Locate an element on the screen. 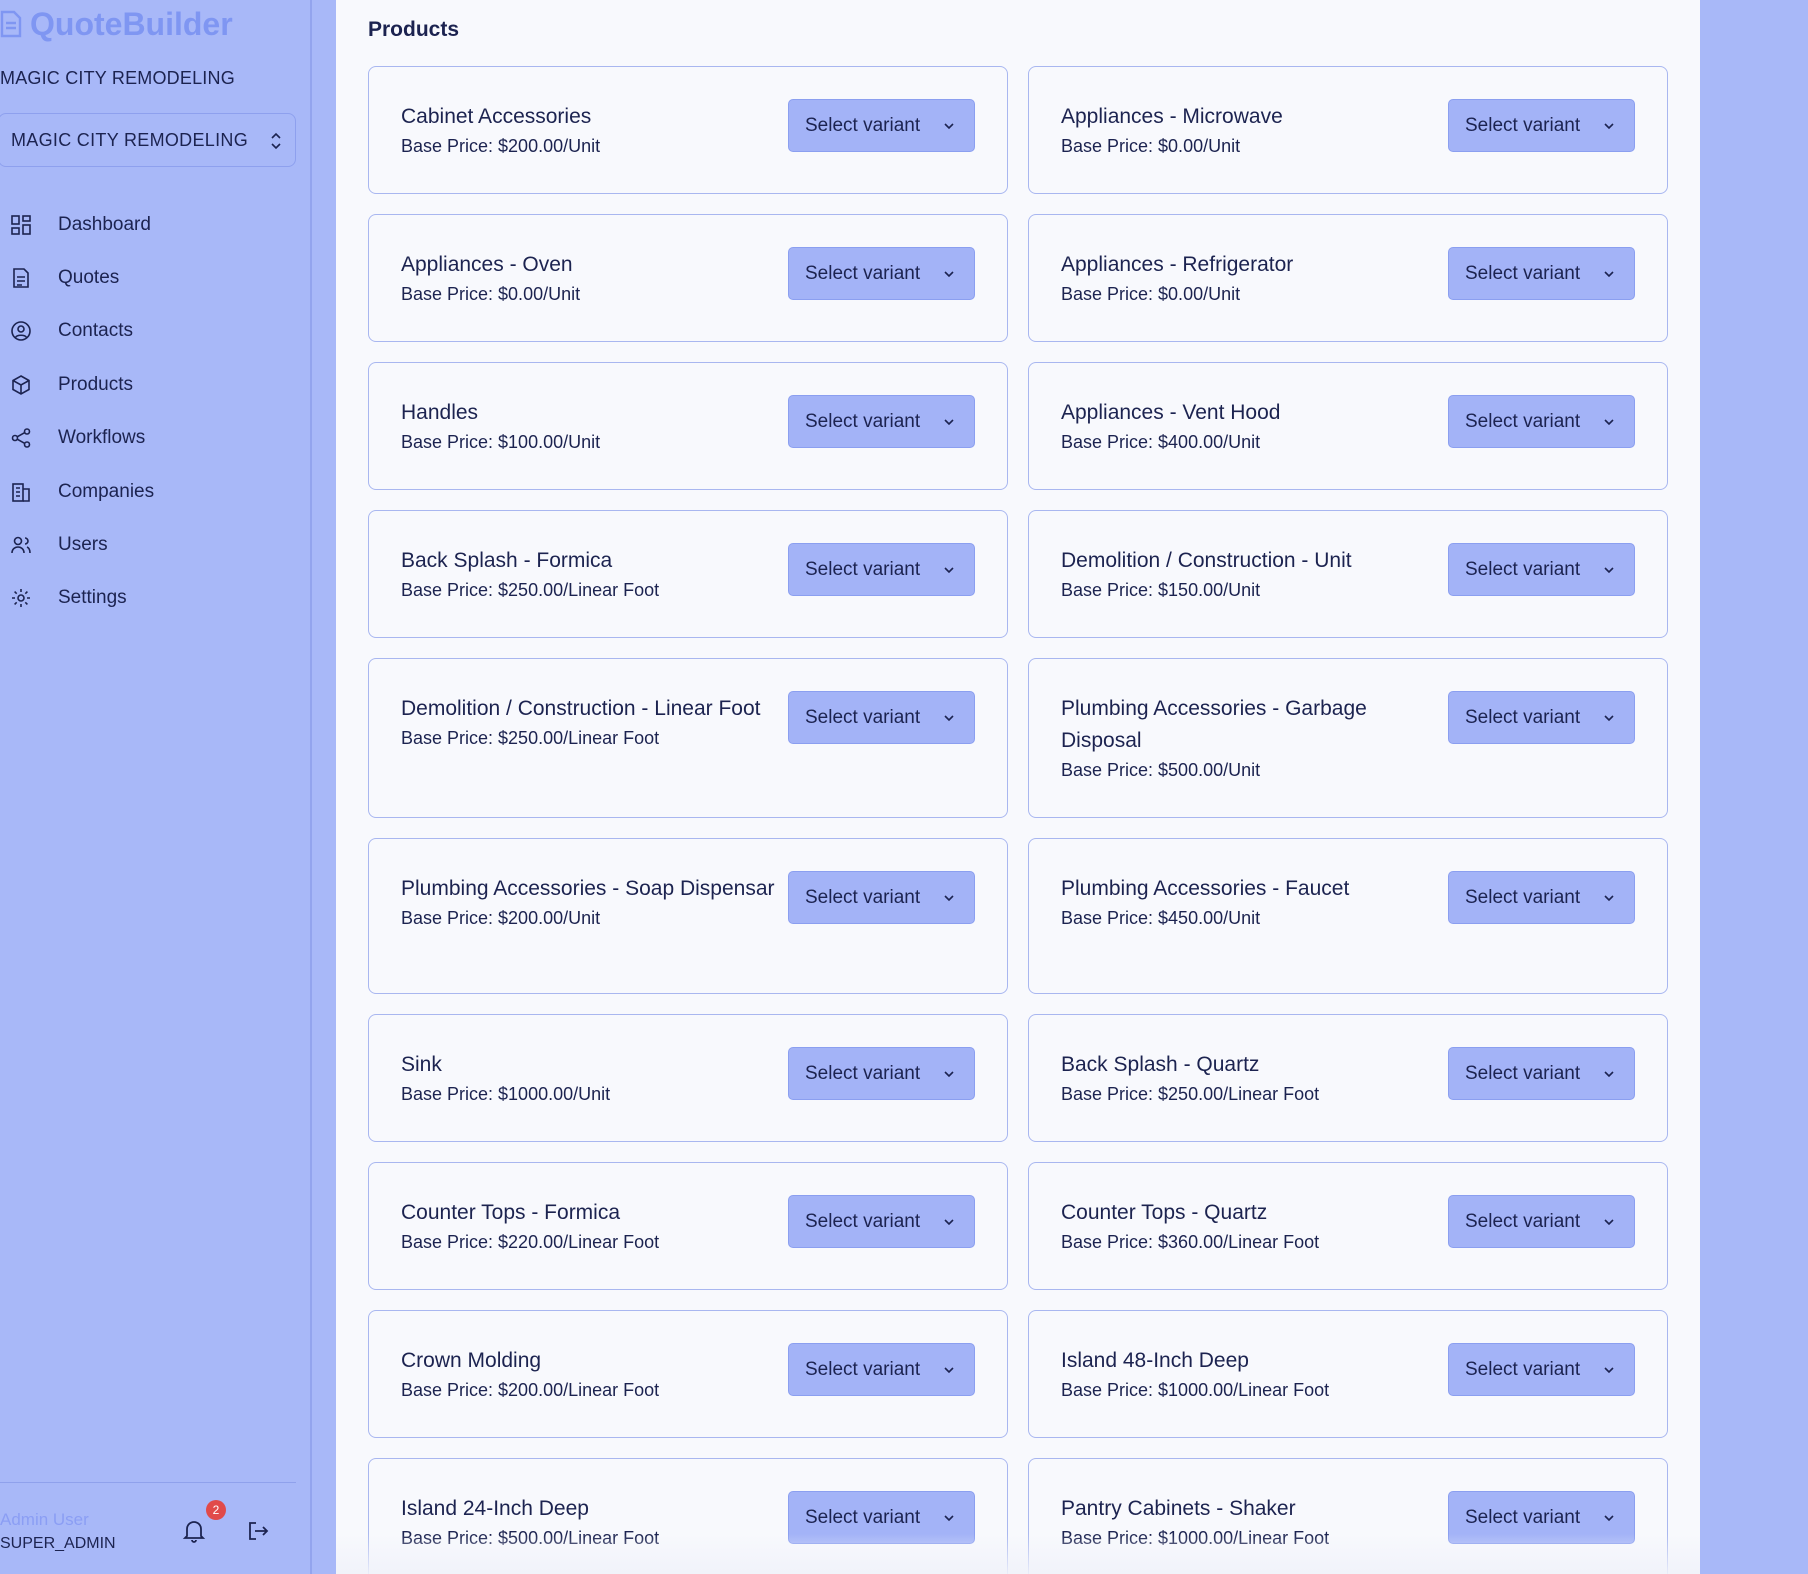  product-info: Handles Base Price: $100.00/Unit is located at coordinates (596, 426).